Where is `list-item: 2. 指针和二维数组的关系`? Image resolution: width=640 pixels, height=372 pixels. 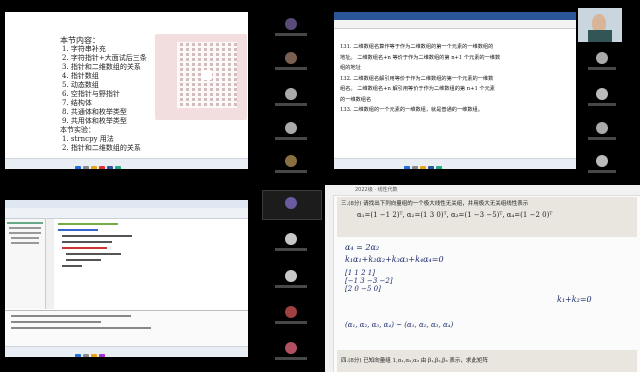 list-item: 2. 指针和二维数组的关系 is located at coordinates (101, 148).